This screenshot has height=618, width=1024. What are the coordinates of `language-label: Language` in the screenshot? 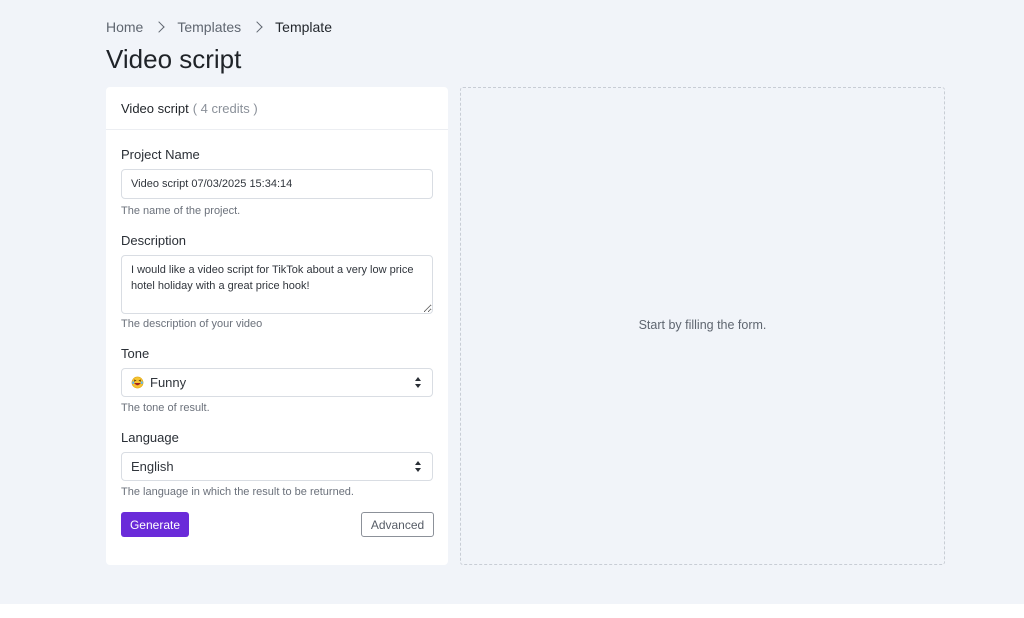 It's located at (150, 437).